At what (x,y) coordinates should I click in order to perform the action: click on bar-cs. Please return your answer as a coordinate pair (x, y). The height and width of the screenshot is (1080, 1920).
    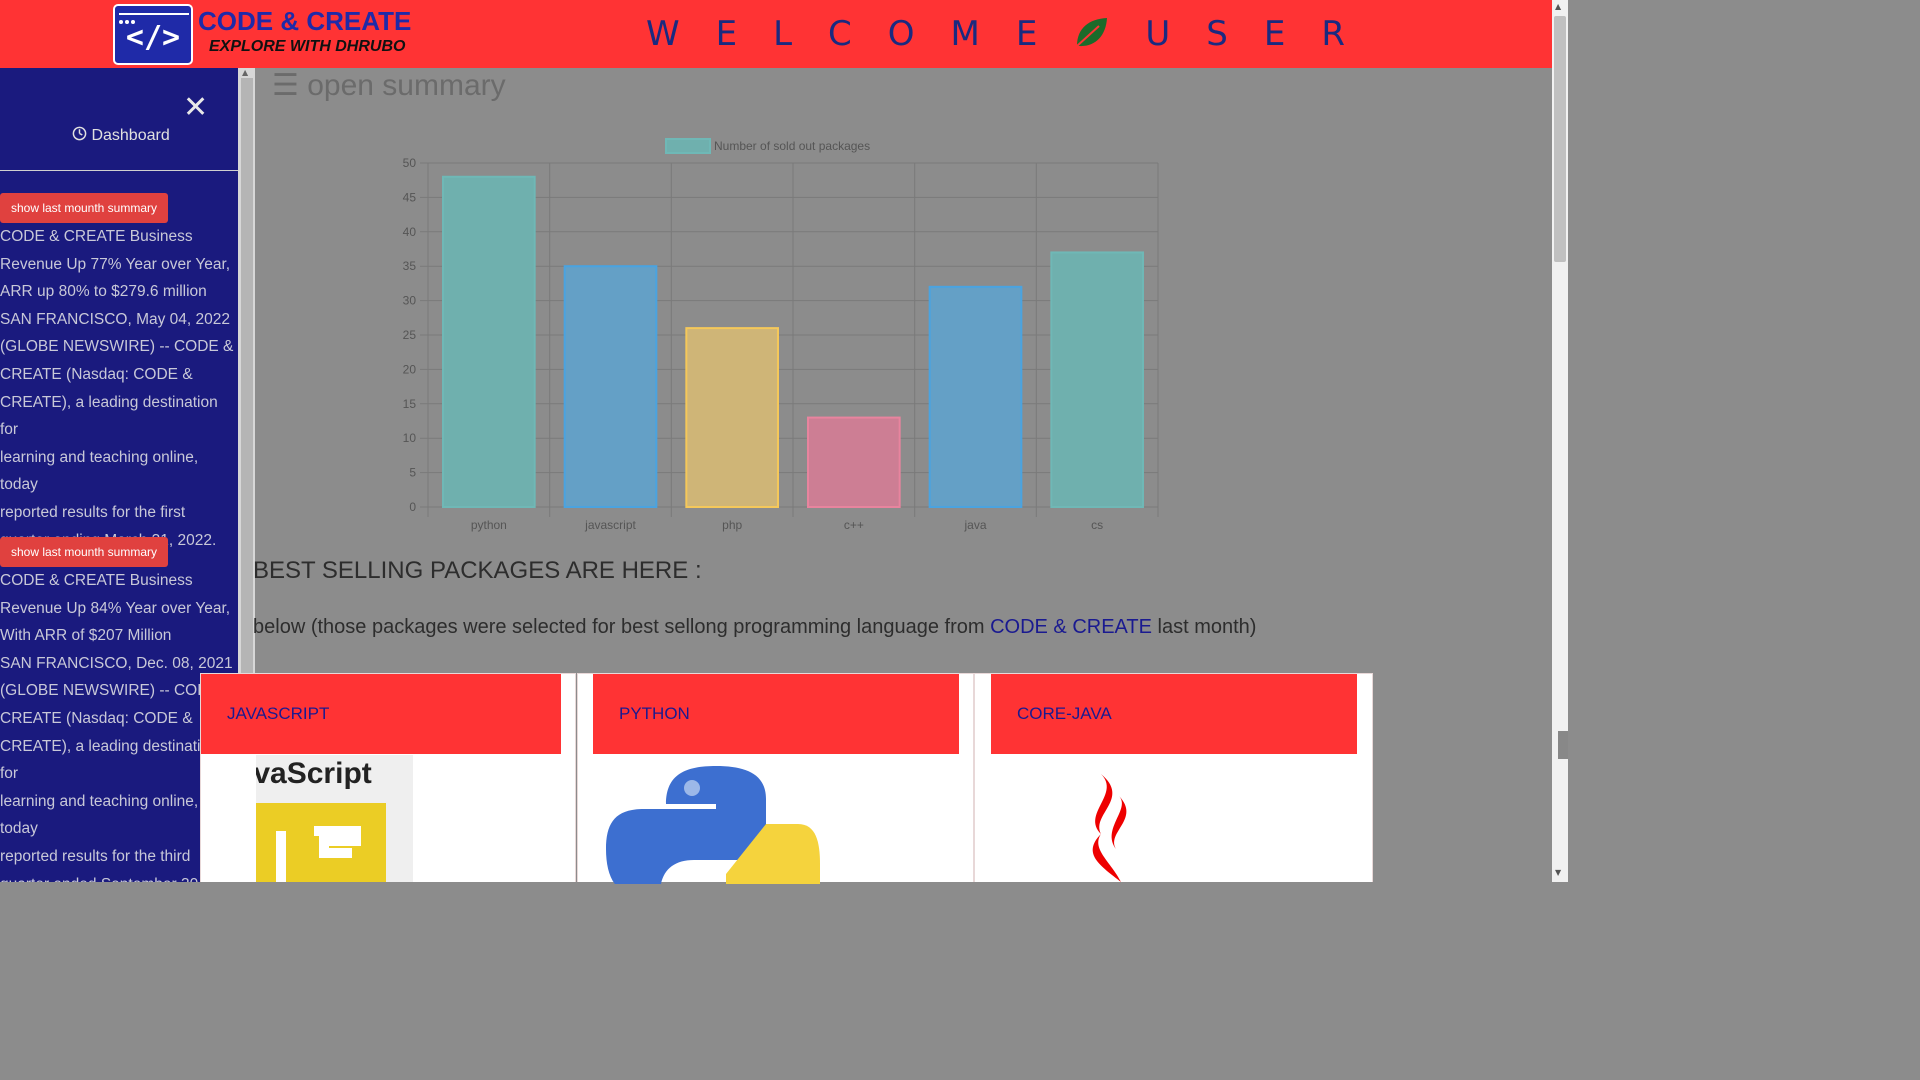
    Looking at the image, I should click on (1097, 379).